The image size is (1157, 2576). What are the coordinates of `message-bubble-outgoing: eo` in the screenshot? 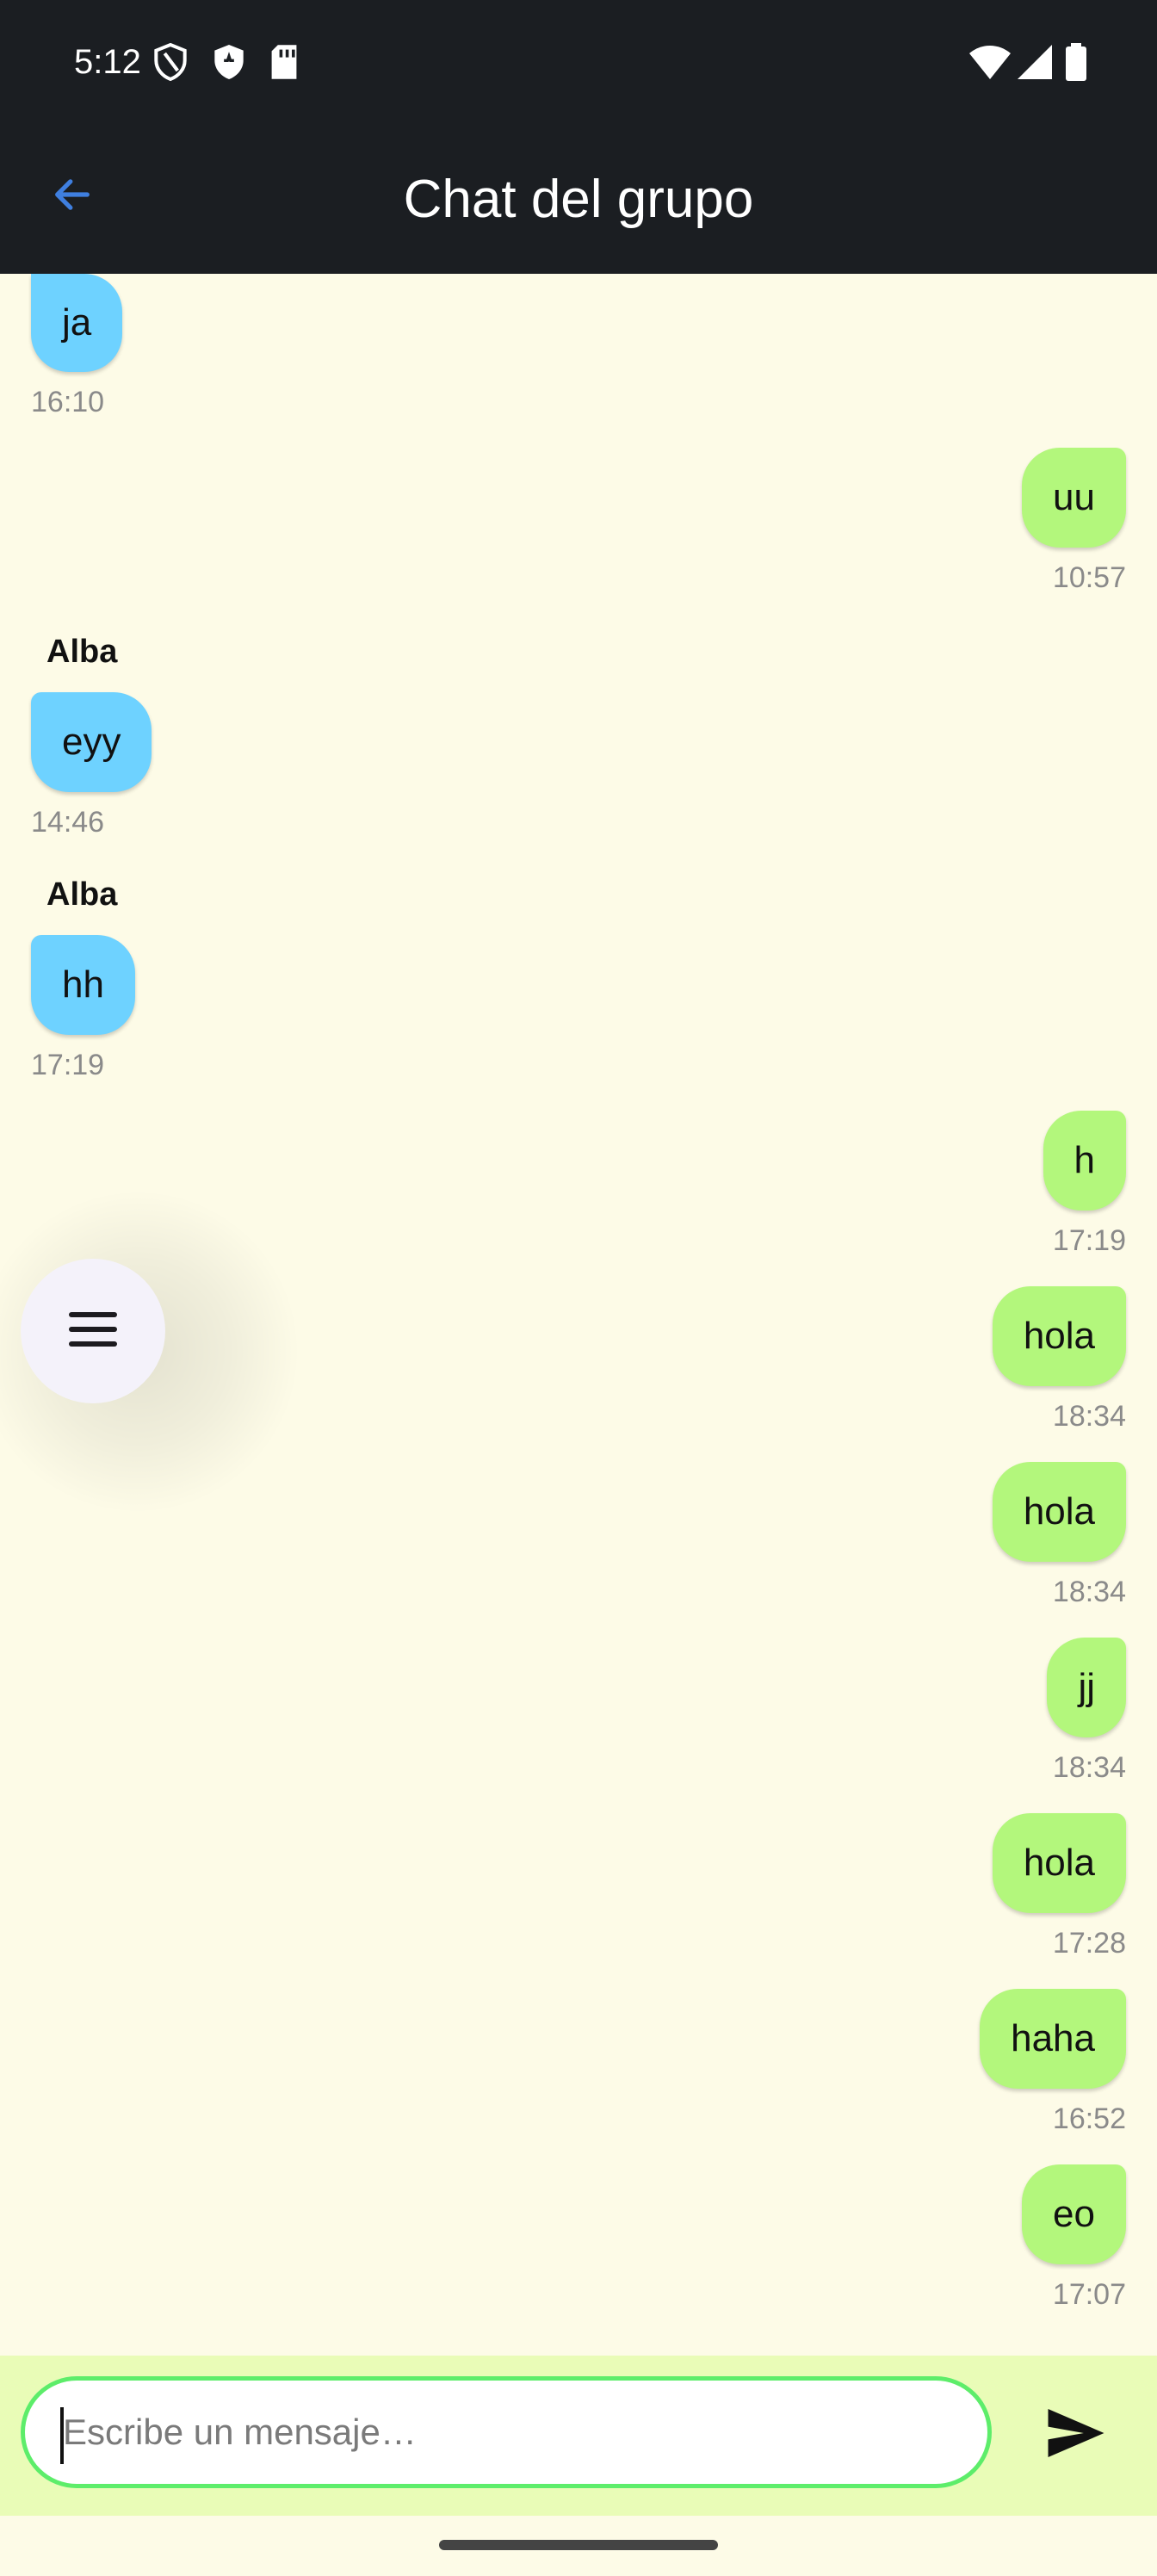 It's located at (1074, 2214).